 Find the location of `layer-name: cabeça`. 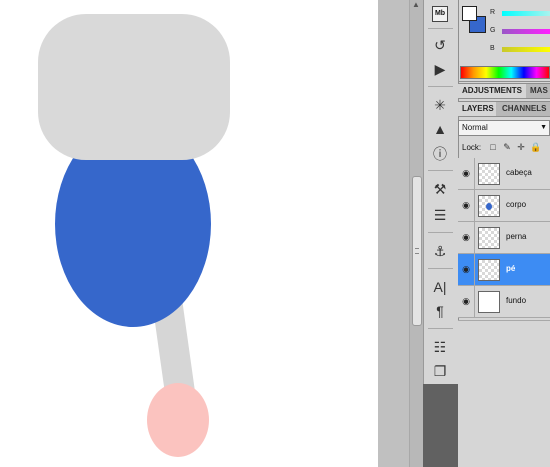

layer-name: cabeça is located at coordinates (519, 172).